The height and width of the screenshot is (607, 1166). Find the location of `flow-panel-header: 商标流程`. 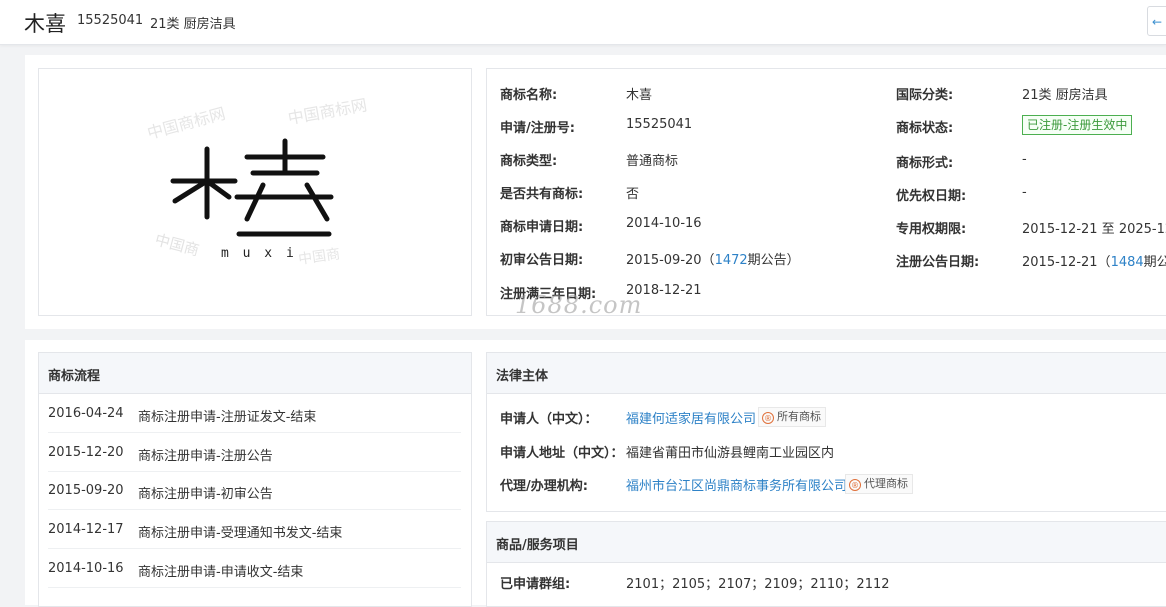

flow-panel-header: 商标流程 is located at coordinates (255, 373).